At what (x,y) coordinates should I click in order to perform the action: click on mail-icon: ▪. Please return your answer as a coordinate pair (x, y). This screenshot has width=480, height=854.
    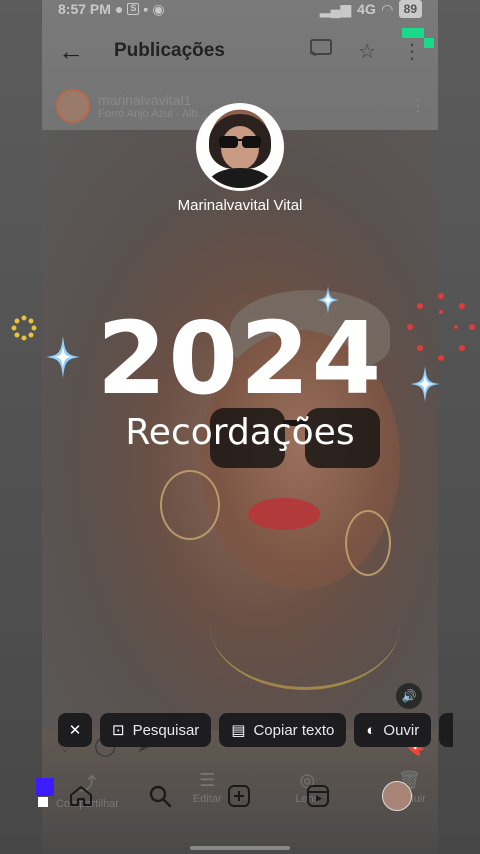
    Looking at the image, I should click on (146, 9).